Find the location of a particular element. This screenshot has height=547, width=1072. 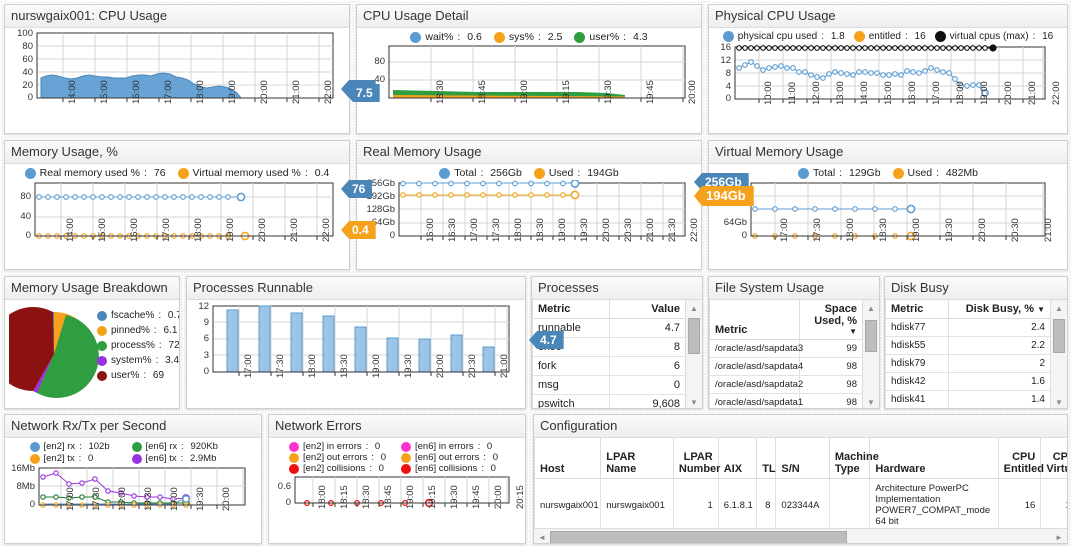

table-row: /oracle/asd/sapdata4 98 is located at coordinates (786, 366).